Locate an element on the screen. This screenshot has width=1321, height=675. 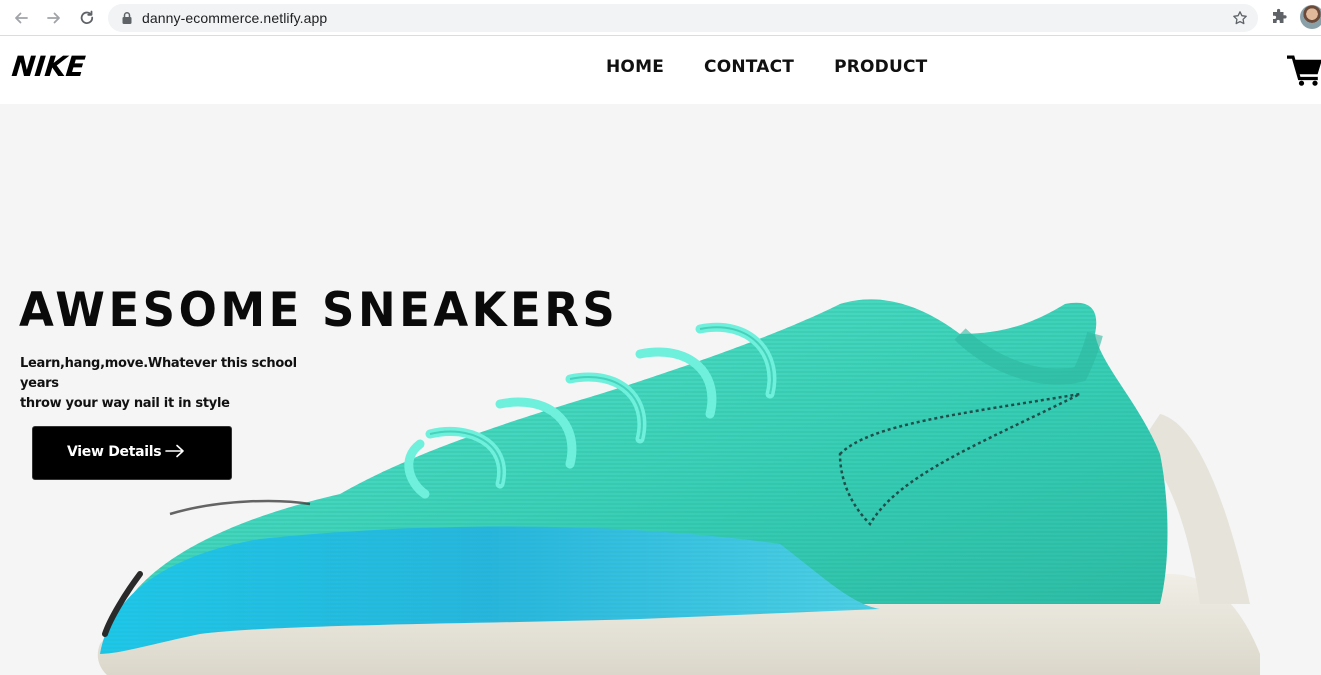
extensions-icon is located at coordinates (1279, 17).